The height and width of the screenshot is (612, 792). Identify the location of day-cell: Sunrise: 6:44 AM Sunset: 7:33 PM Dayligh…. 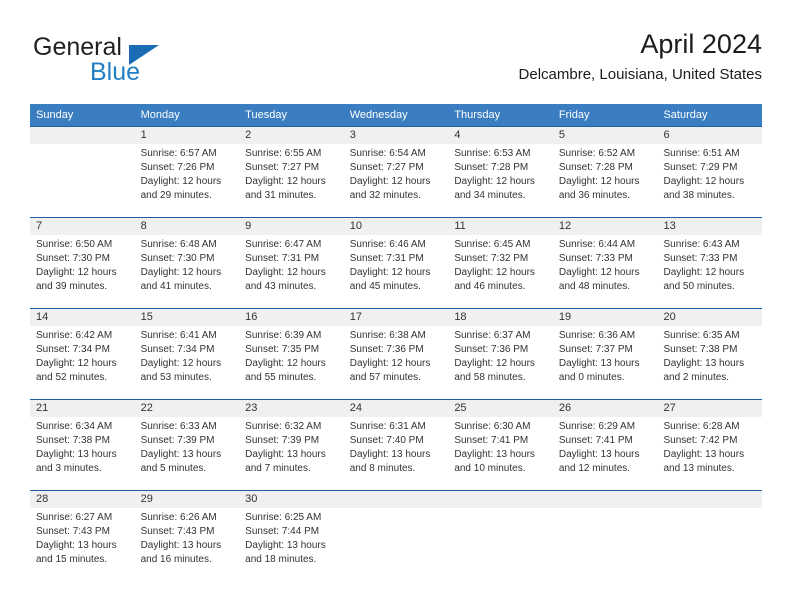
(605, 271).